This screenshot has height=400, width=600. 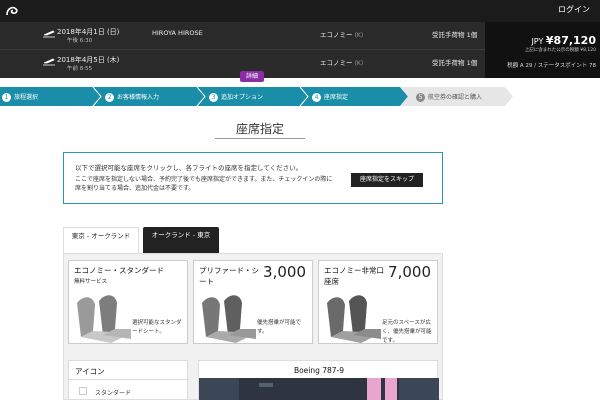 What do you see at coordinates (551, 66) in the screenshot?
I see `status-points: 税額 A 29 / ステータスポイント 78` at bounding box center [551, 66].